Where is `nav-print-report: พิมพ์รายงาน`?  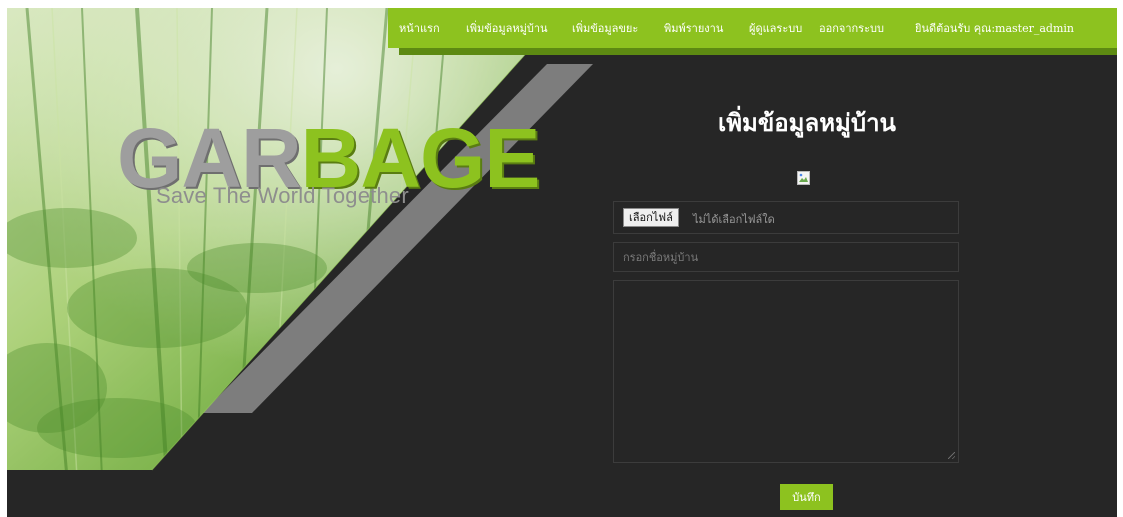 nav-print-report: พิมพ์รายงาน is located at coordinates (693, 28).